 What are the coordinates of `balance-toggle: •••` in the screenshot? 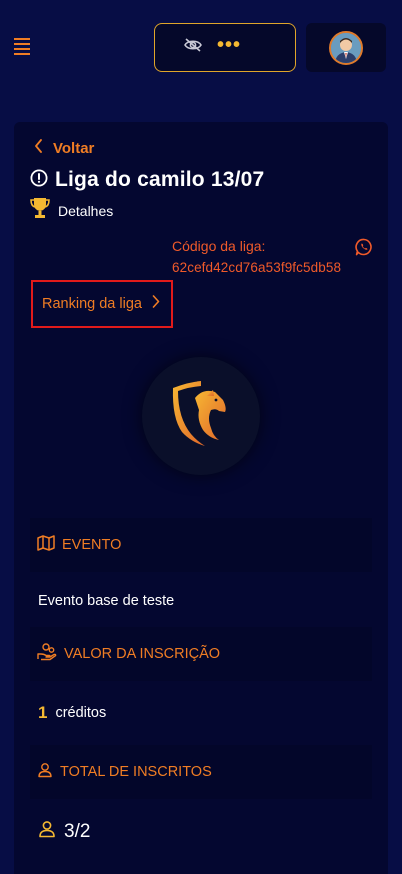 It's located at (225, 47).